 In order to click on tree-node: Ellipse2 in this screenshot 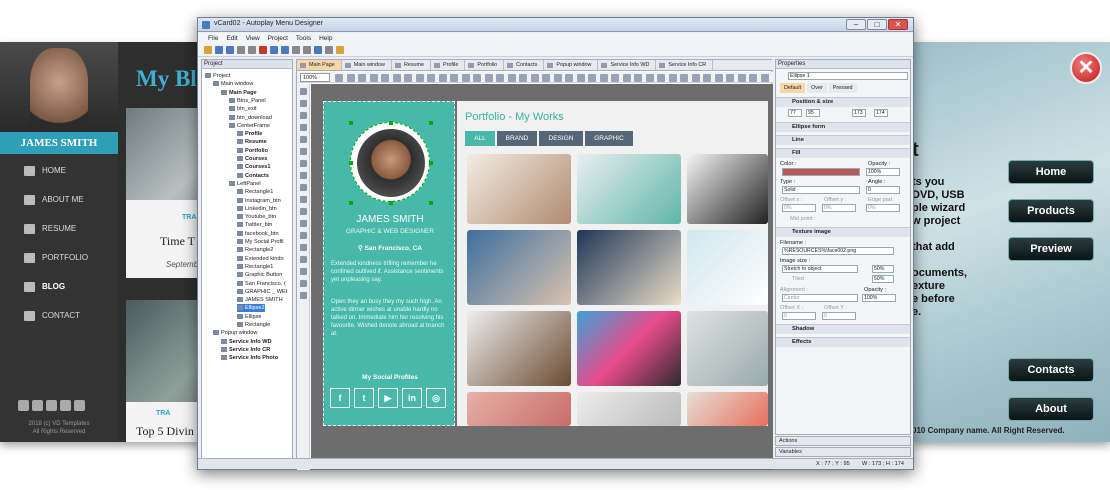, I will do `click(251, 308)`.